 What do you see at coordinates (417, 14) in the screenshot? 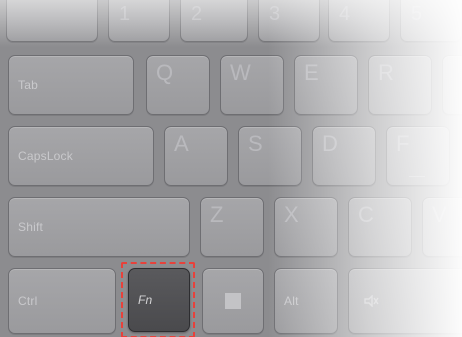
I see `key-5-label: 5` at bounding box center [417, 14].